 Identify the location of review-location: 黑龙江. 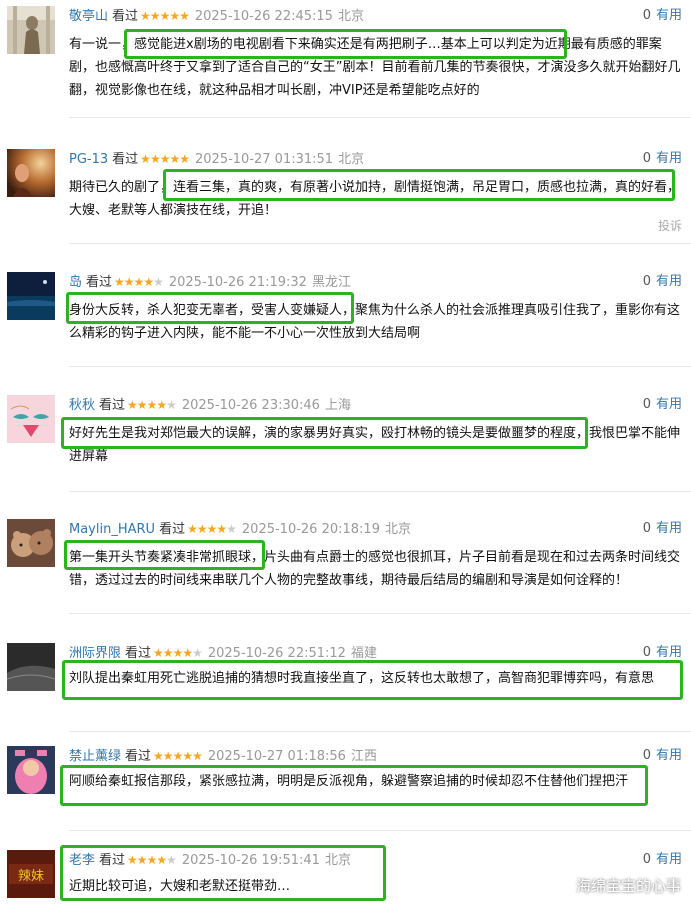
(331, 282).